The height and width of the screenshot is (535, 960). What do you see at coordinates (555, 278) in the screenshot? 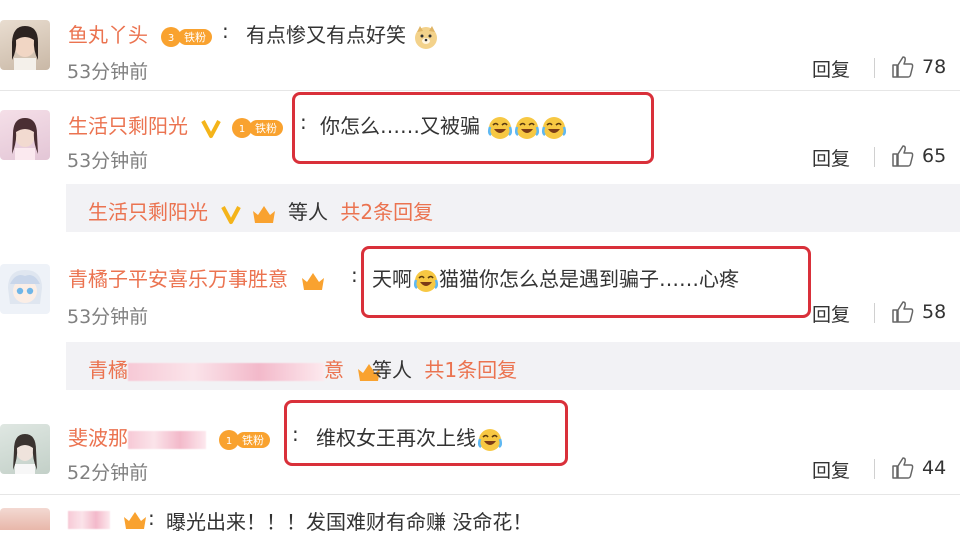
I see `comment-text: 天啊 猫猫你怎么总是遇到骗子……心疼` at bounding box center [555, 278].